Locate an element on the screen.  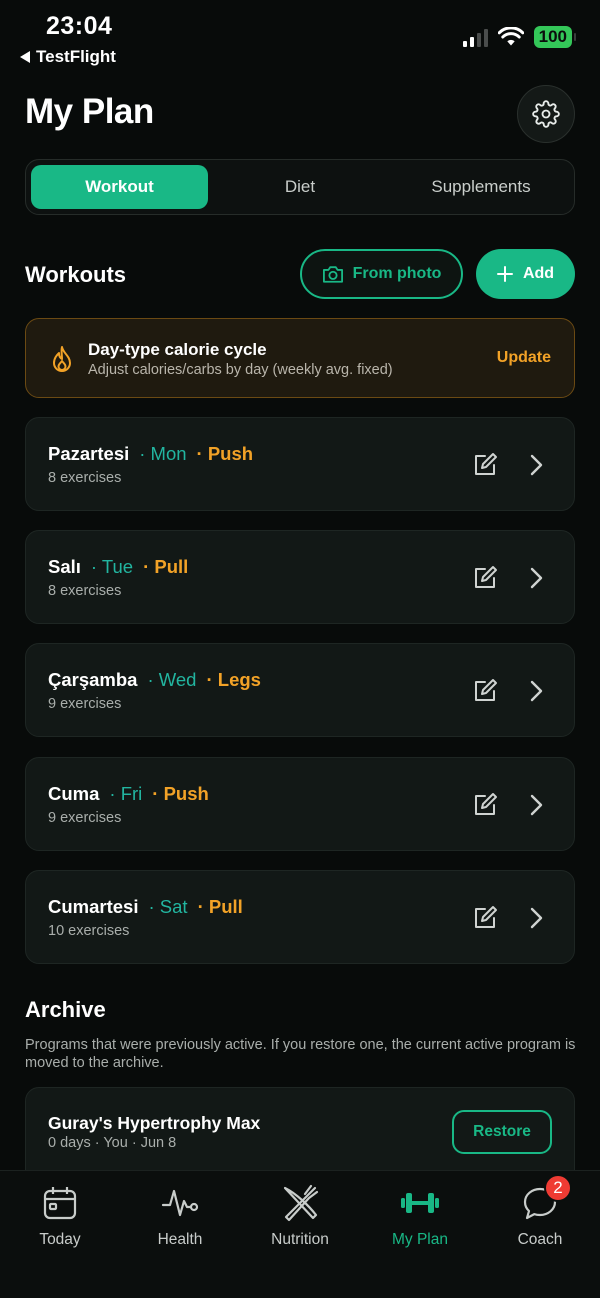
gear-icon is located at coordinates (546, 114).